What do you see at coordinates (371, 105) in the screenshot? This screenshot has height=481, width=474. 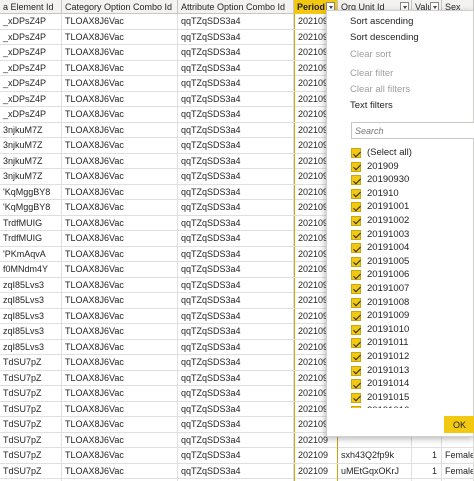 I see `text-filters-item: Text filters` at bounding box center [371, 105].